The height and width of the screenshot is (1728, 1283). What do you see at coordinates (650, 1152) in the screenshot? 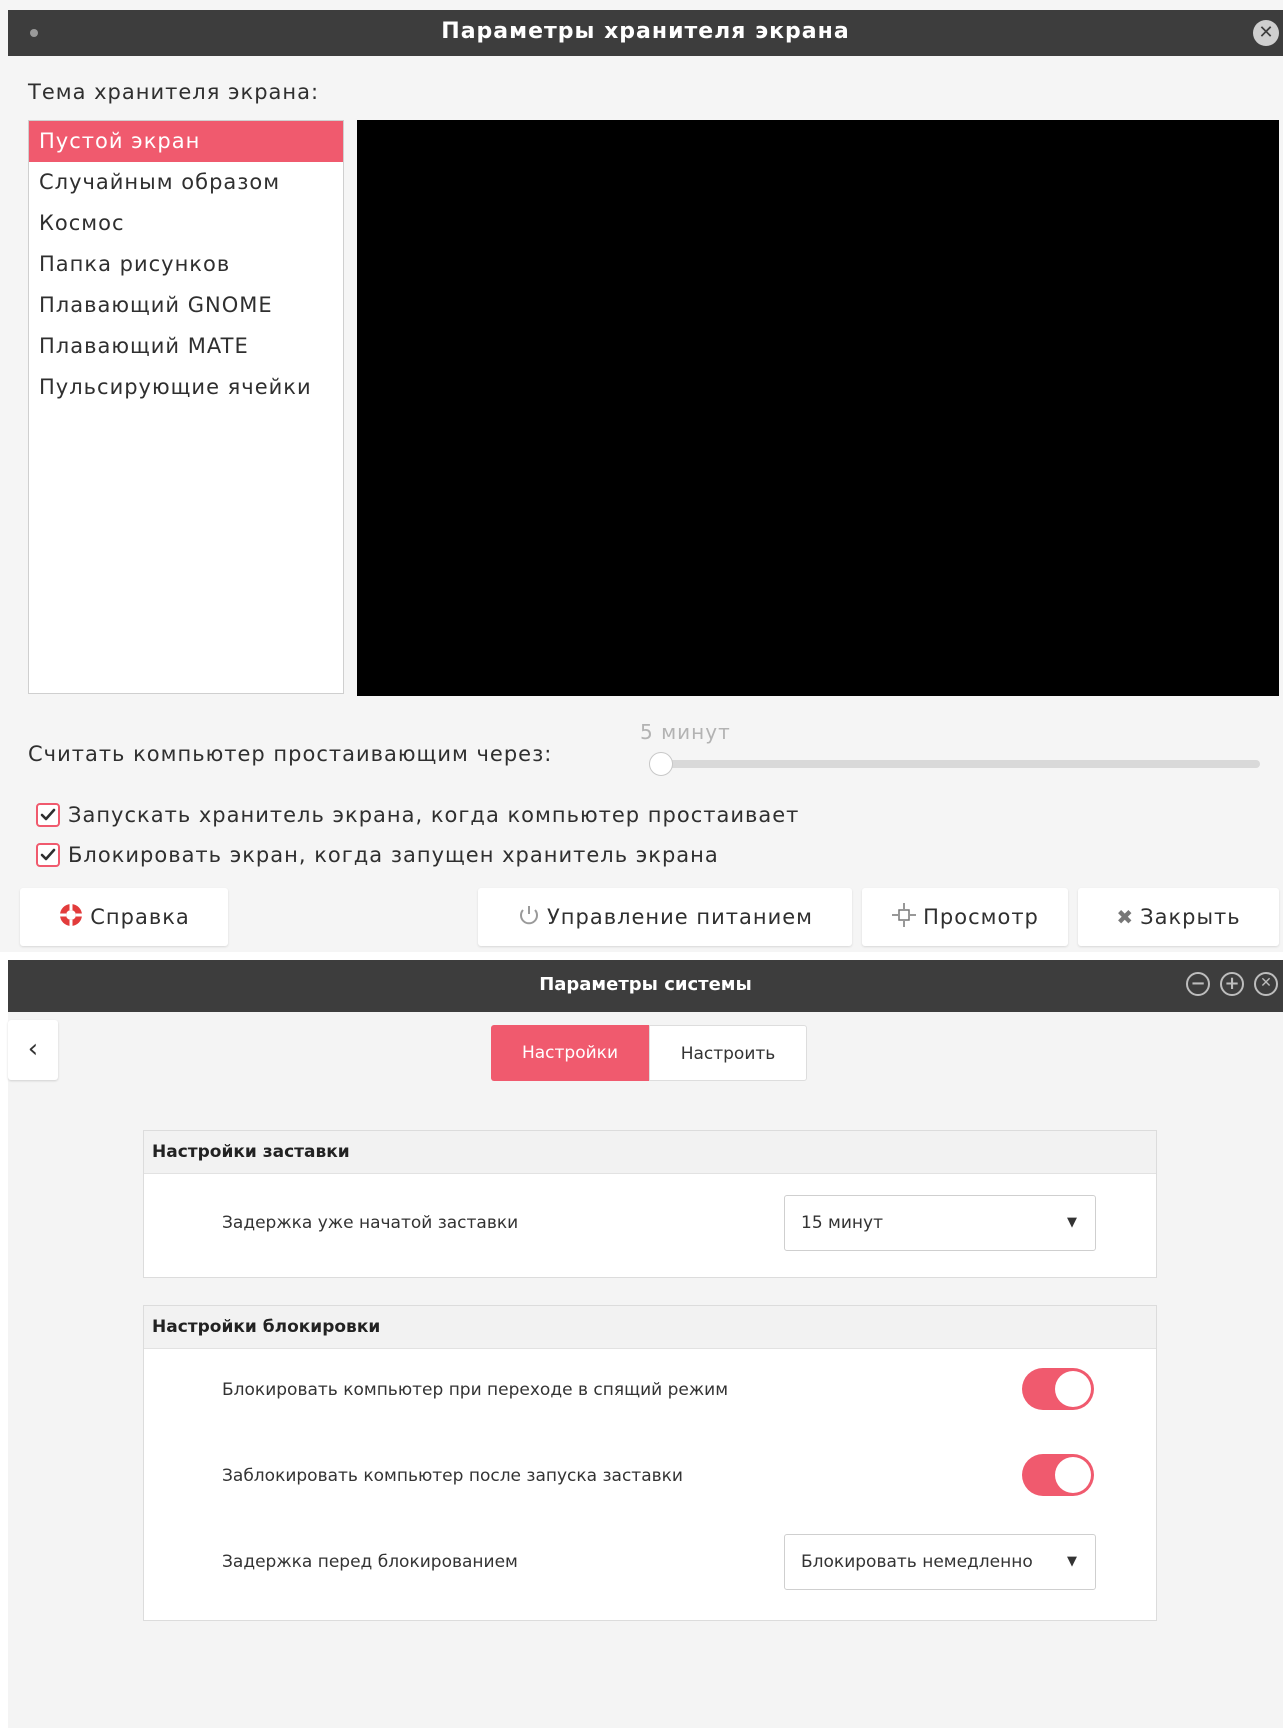
I see `section-heading: Настройки заставки` at bounding box center [650, 1152].